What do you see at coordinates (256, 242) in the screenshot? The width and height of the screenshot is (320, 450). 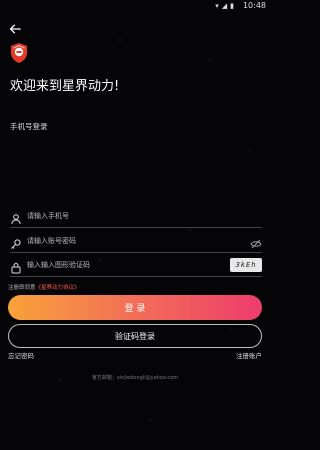 I see `eye-closed-icon` at bounding box center [256, 242].